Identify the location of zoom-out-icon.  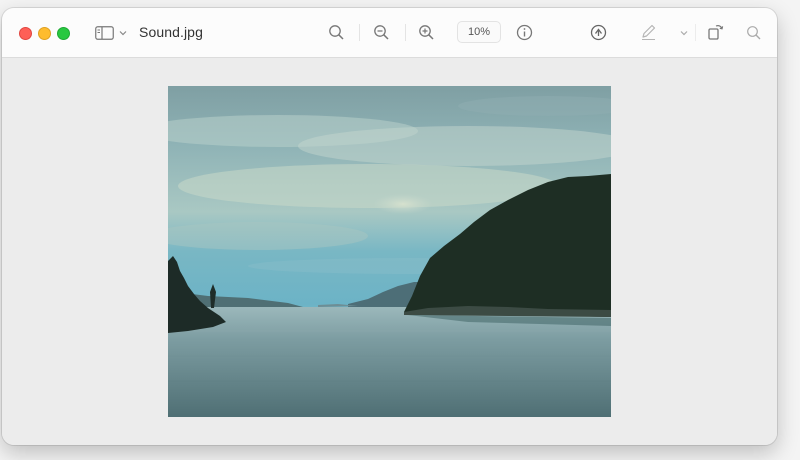
(381, 32).